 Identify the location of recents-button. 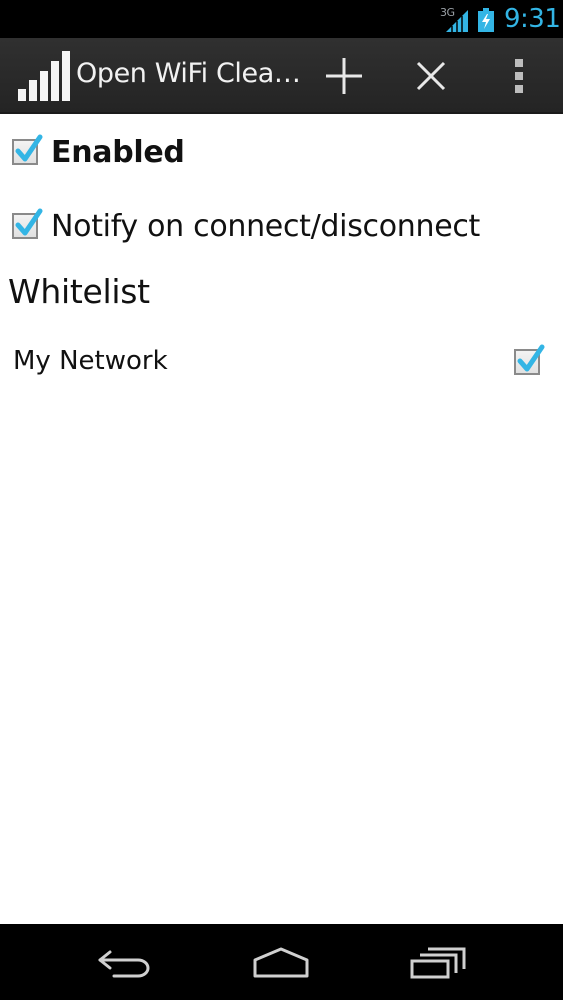
(439, 962).